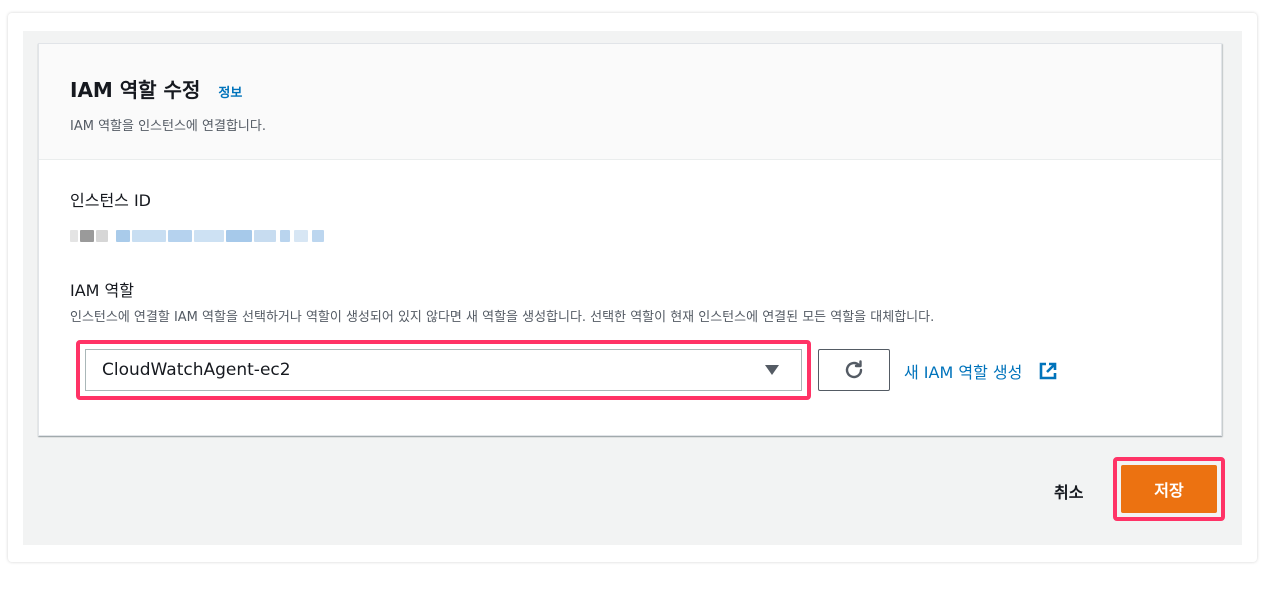 Image resolution: width=1280 pixels, height=595 pixels. What do you see at coordinates (196, 370) in the screenshot?
I see `iam-role-selected-value: CloudWatchAgent-ec2` at bounding box center [196, 370].